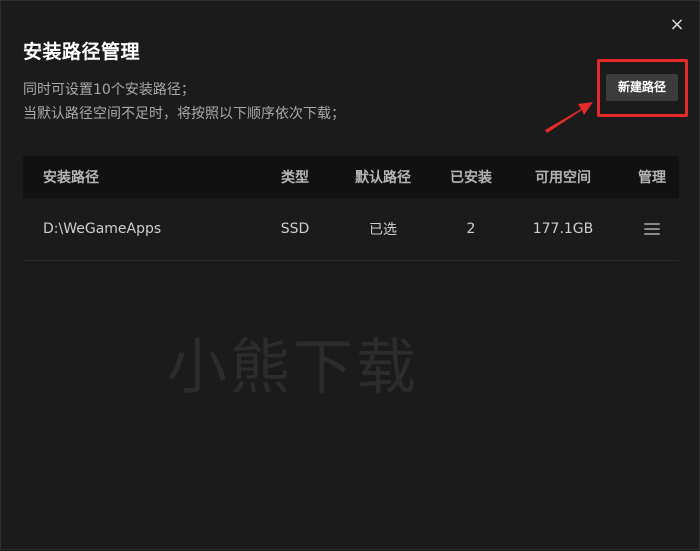 This screenshot has height=551, width=700. Describe the element at coordinates (471, 229) in the screenshot. I see `row-installed: 2` at that location.